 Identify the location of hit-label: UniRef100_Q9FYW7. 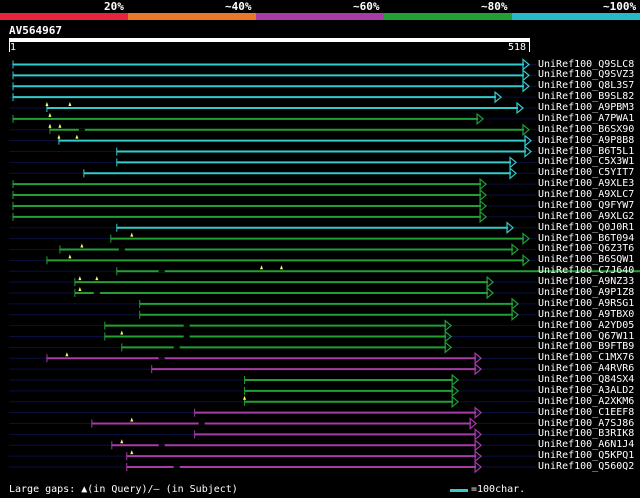
(586, 205).